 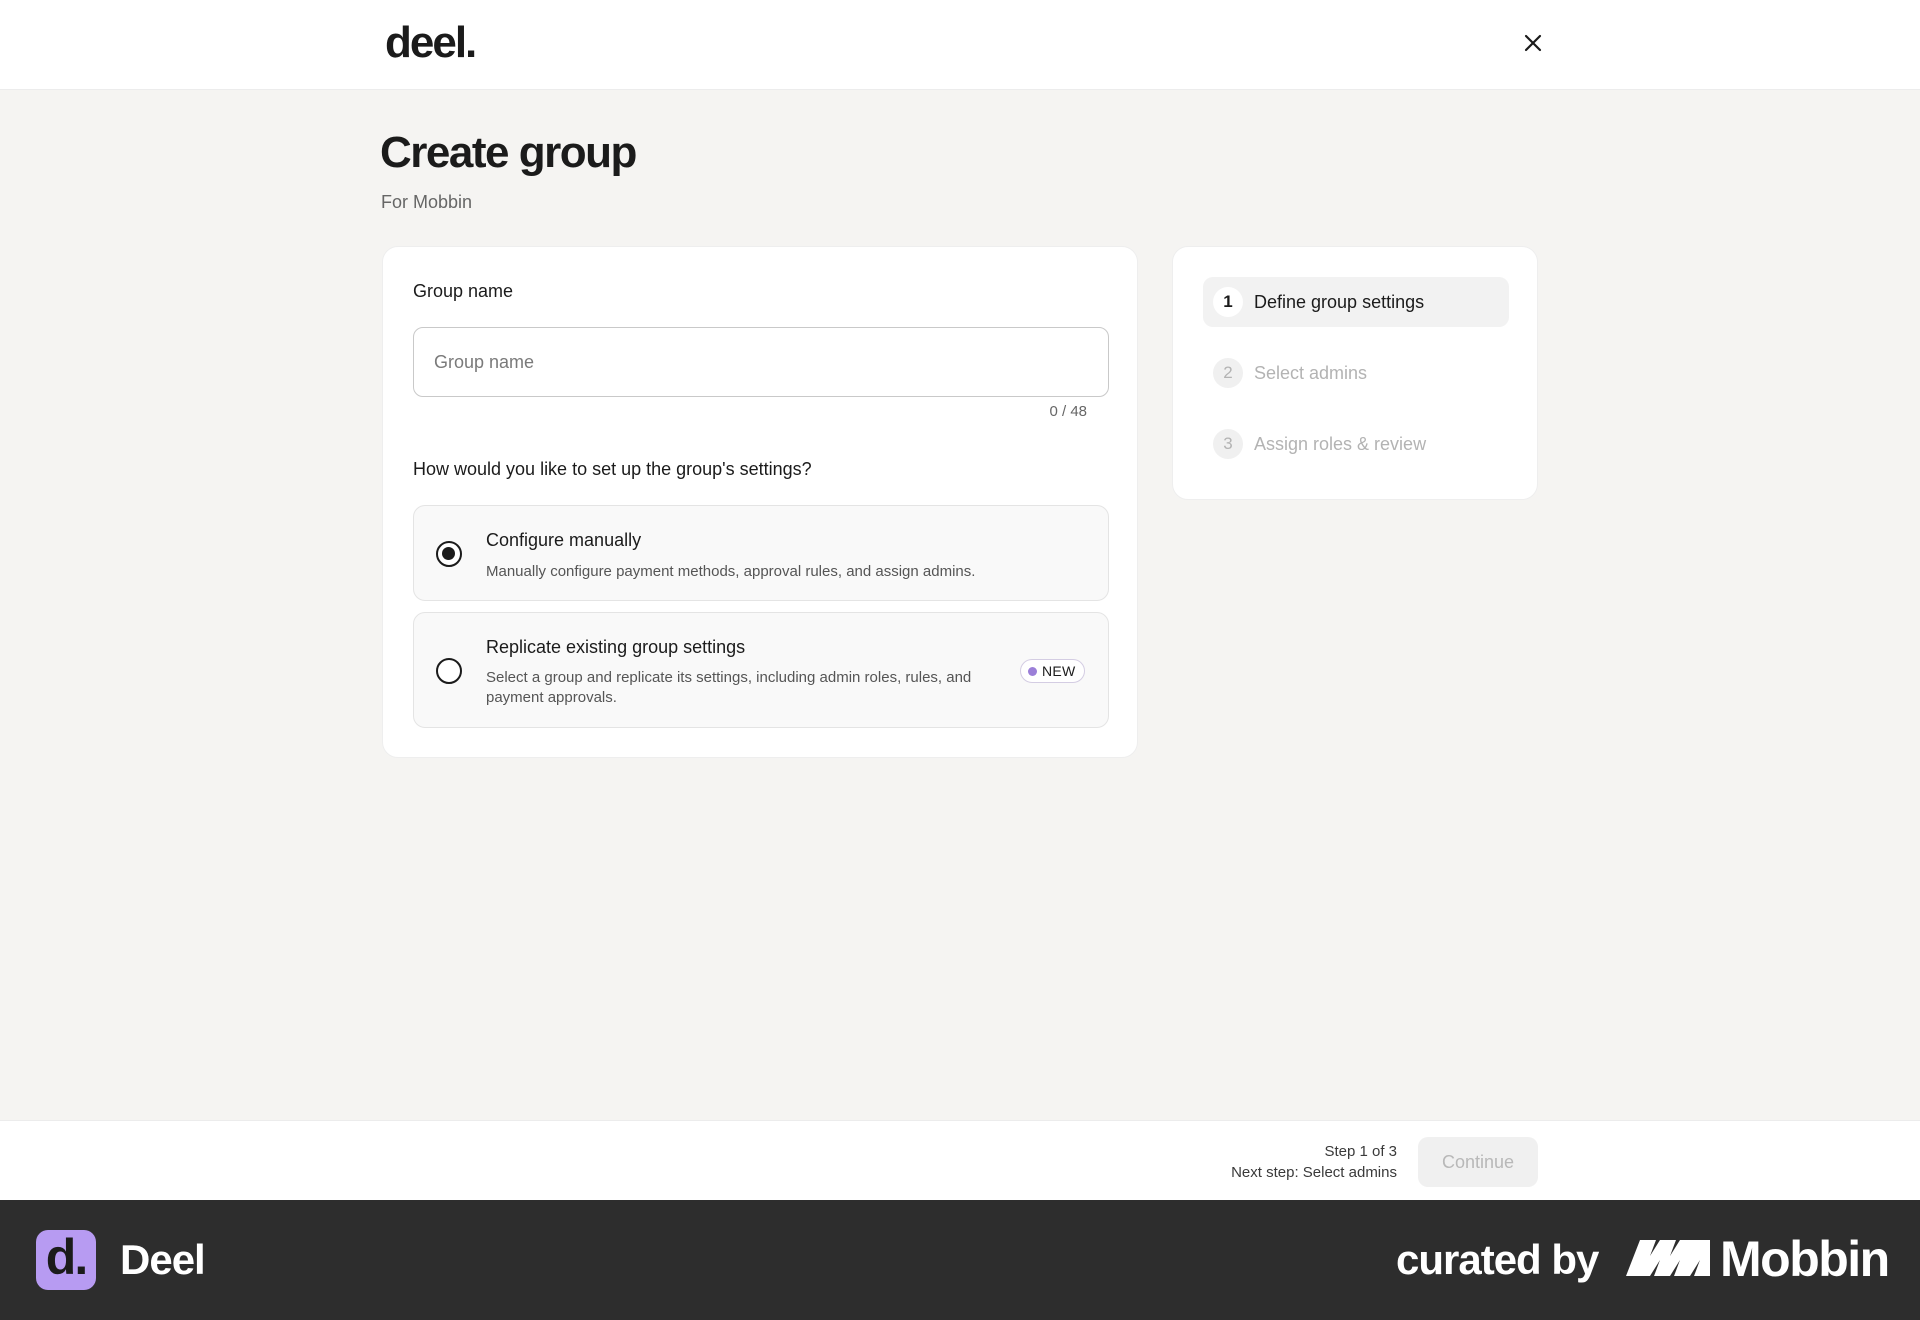 I want to click on deel-logo: deel., so click(x=431, y=43).